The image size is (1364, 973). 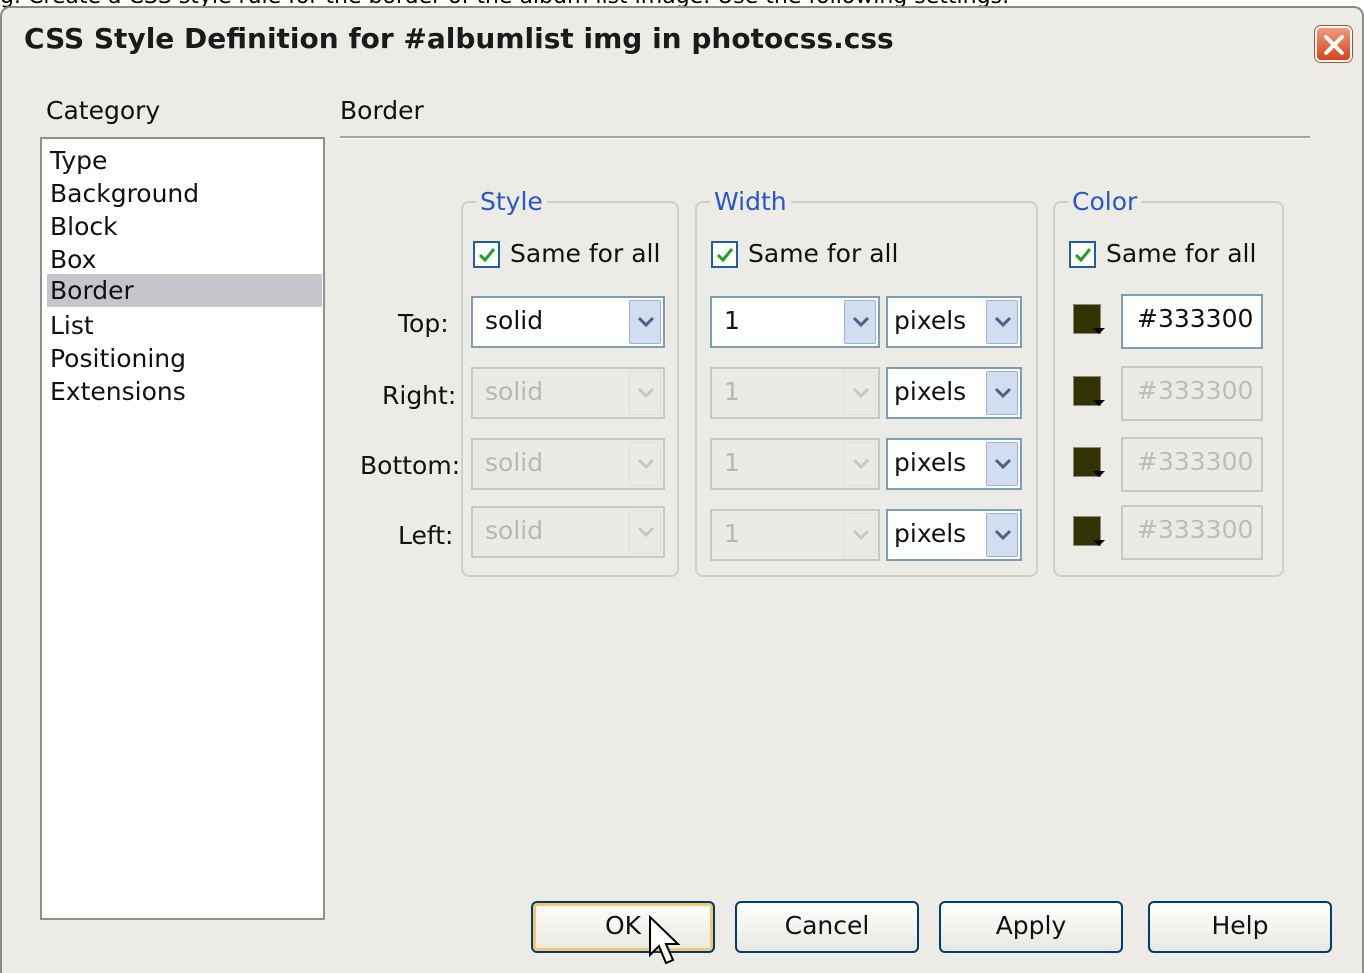 What do you see at coordinates (827, 927) in the screenshot?
I see `cancel-button: Cancel` at bounding box center [827, 927].